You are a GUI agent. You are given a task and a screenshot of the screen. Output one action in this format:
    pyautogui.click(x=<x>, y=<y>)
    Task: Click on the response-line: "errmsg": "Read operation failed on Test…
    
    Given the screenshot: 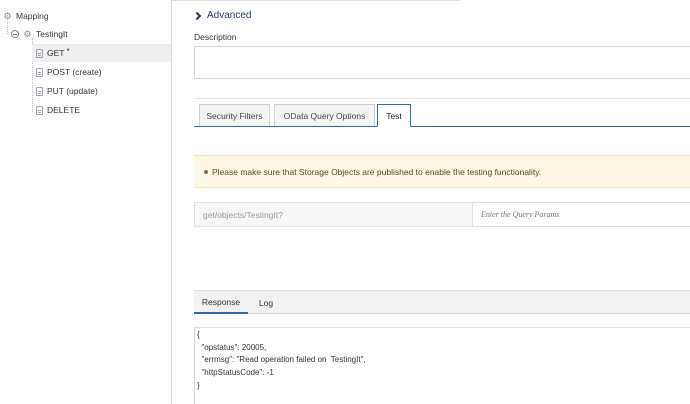 What is the action you would take?
    pyautogui.click(x=281, y=360)
    